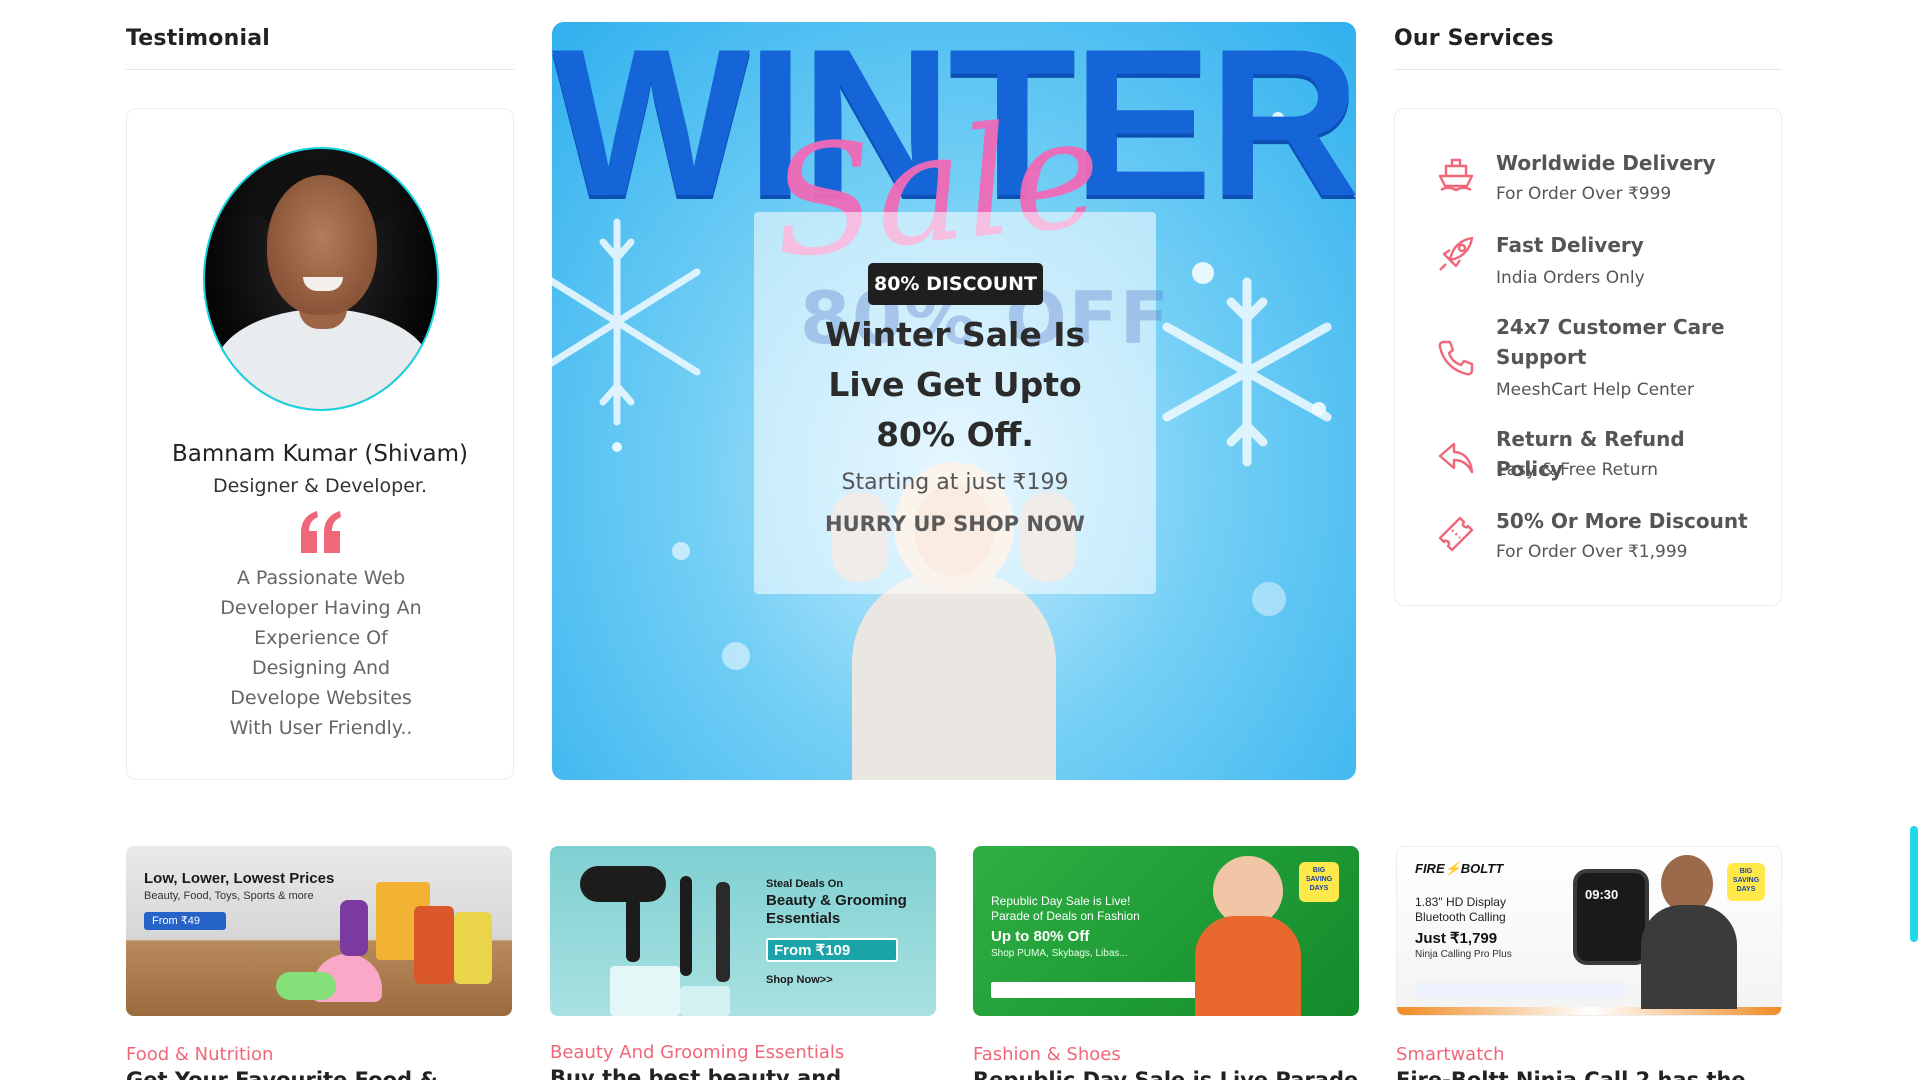  Describe the element at coordinates (320, 69) in the screenshot. I see `testimonial-title-divider` at that location.